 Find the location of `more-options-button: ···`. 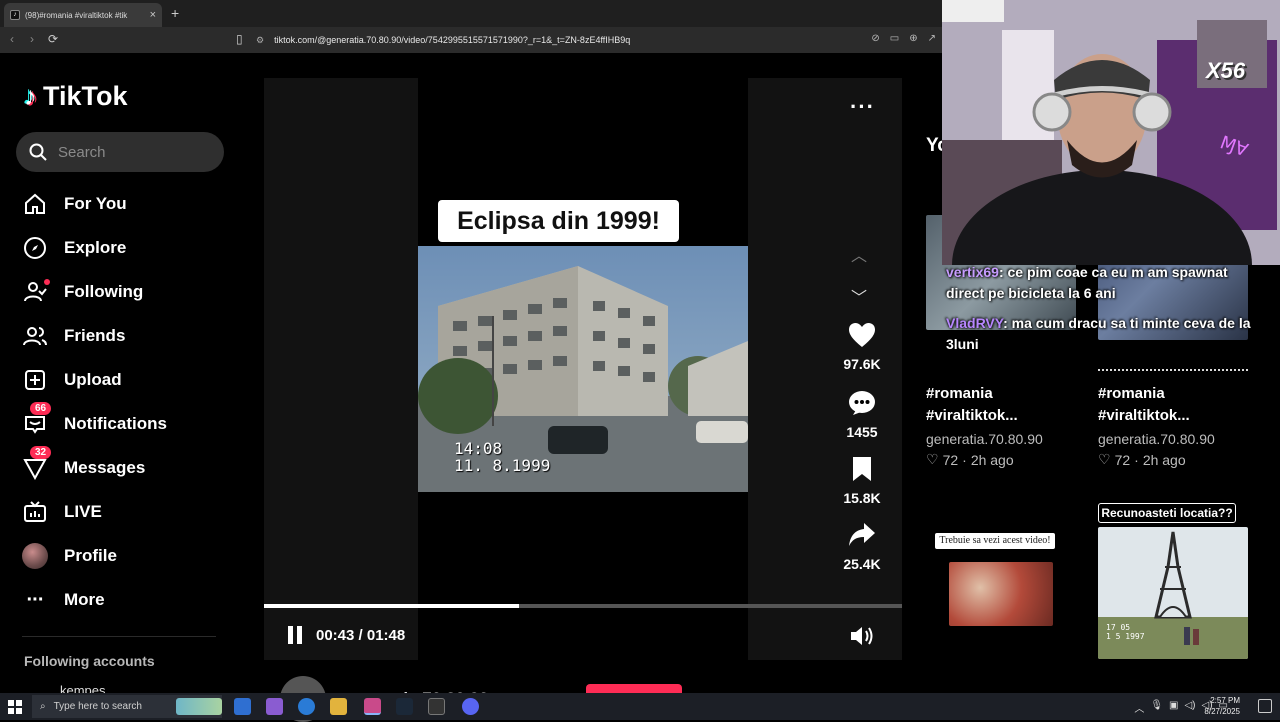

more-options-button: ··· is located at coordinates (862, 107).